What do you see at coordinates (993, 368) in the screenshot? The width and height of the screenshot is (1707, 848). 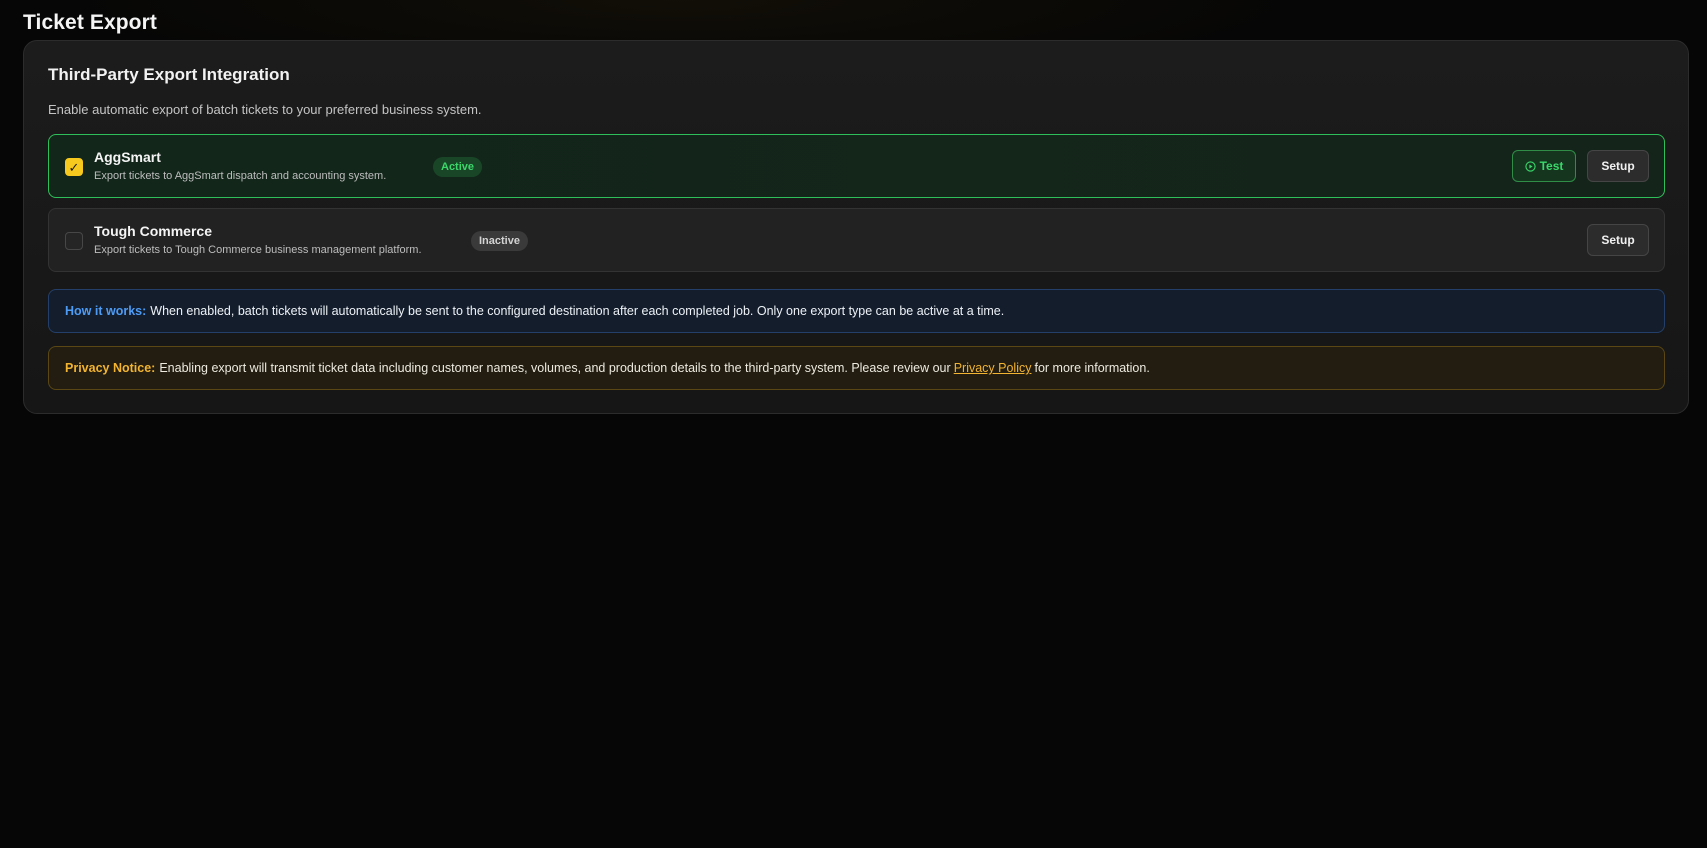 I see `privacy-policy-link: Privacy Policy` at bounding box center [993, 368].